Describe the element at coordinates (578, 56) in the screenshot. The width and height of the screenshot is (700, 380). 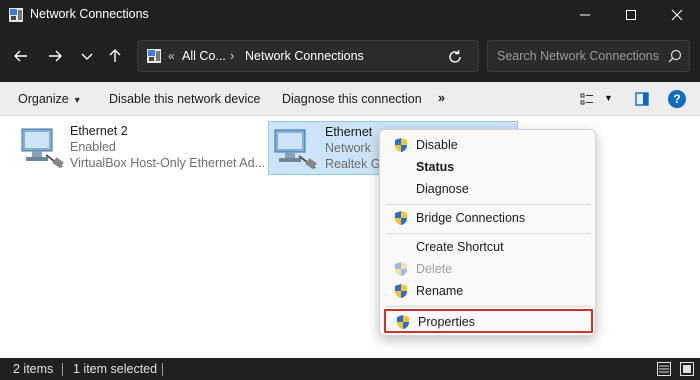
I see `search-placeholder: Search Network Connections` at that location.